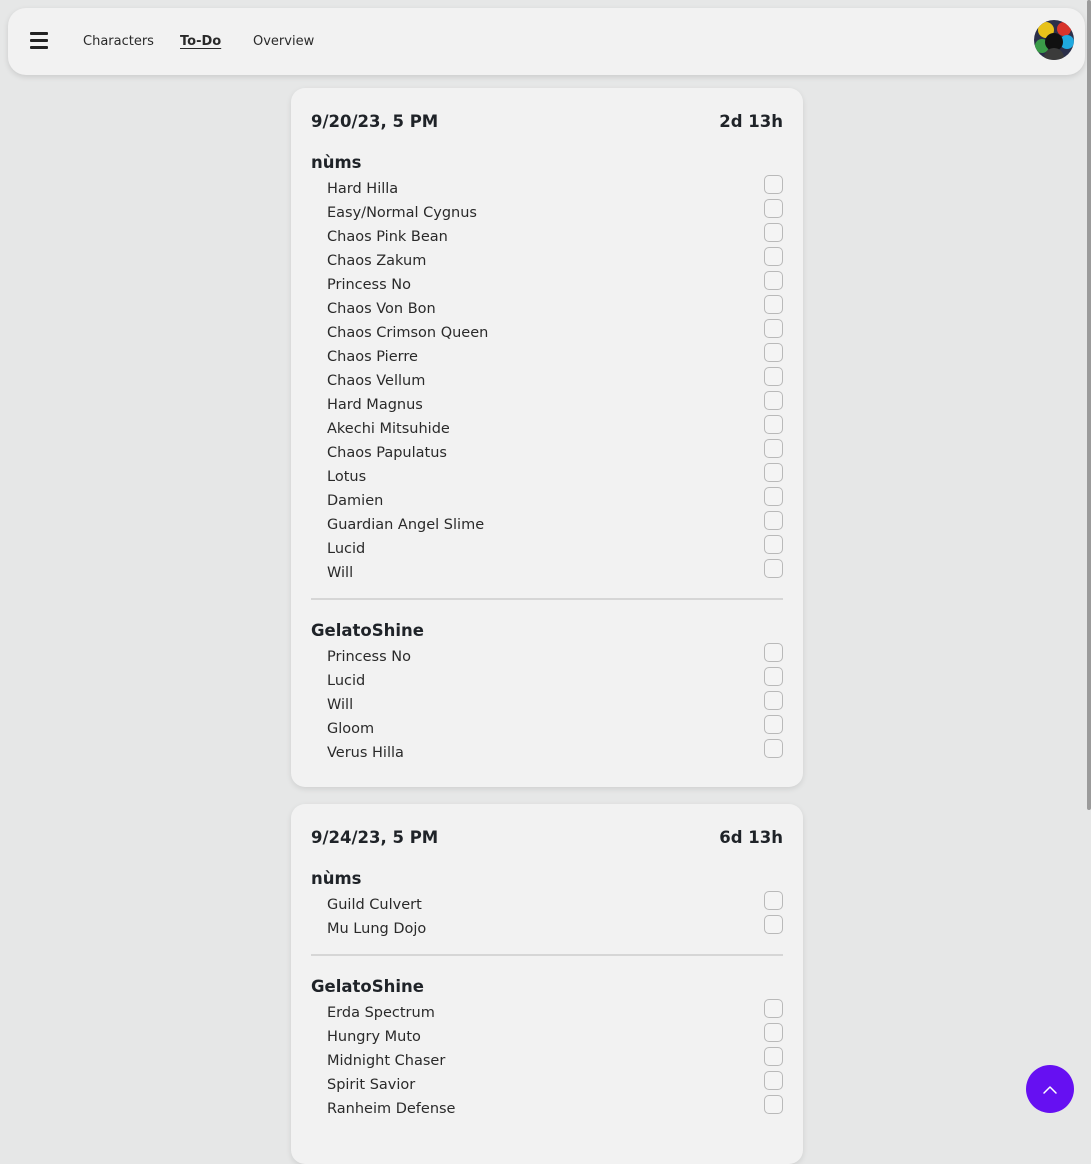  I want to click on boss-label: Damien, so click(355, 501).